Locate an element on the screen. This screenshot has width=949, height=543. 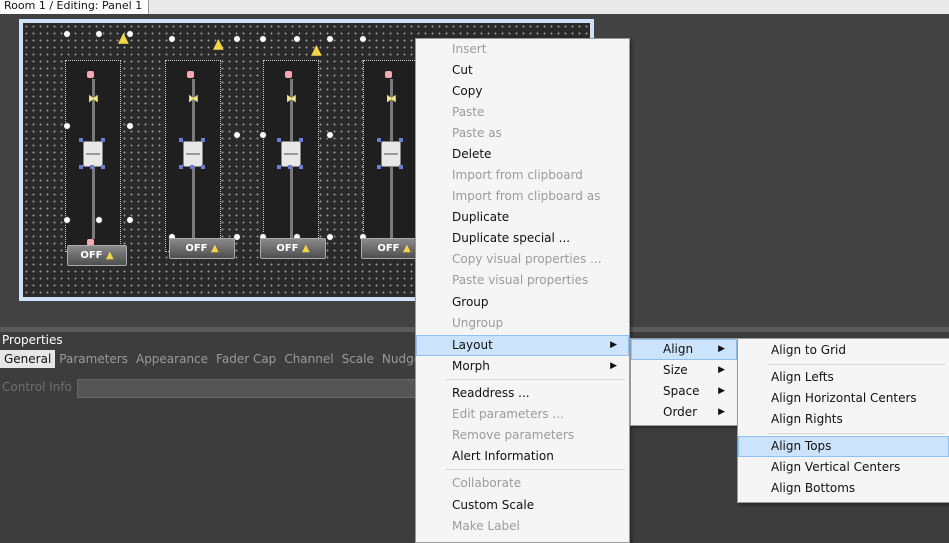
menu-item-group: Group is located at coordinates (522, 302).